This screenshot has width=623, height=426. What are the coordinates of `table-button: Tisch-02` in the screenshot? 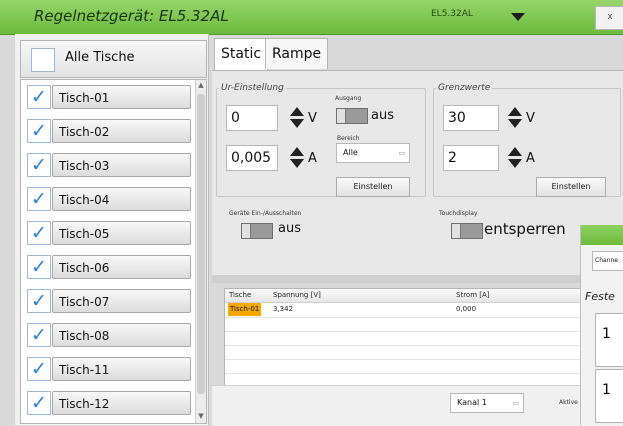 It's located at (121, 131).